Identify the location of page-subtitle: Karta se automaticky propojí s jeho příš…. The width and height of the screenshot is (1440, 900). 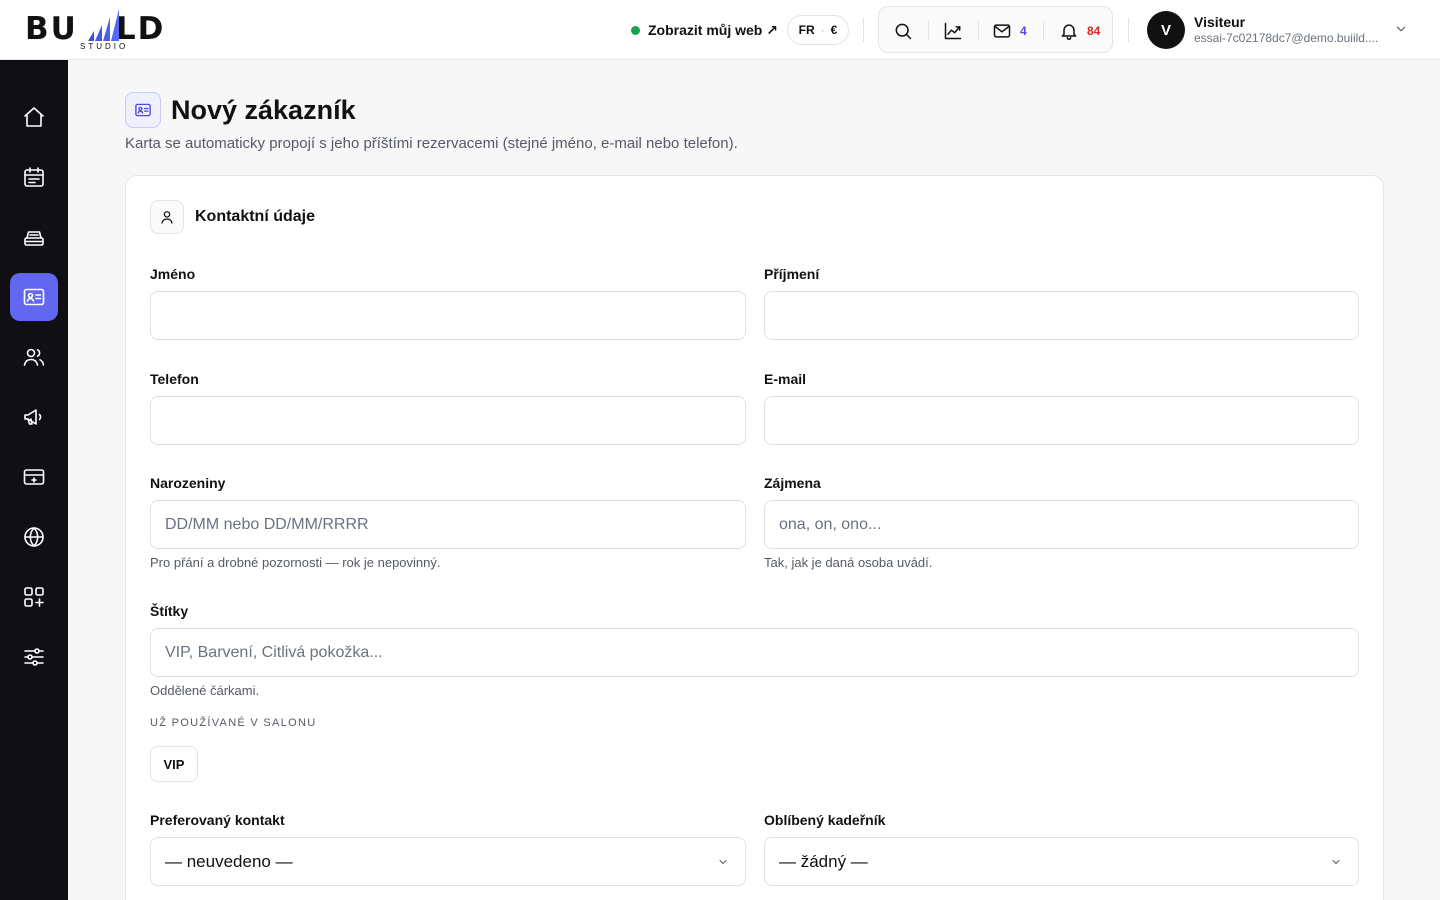
(431, 143).